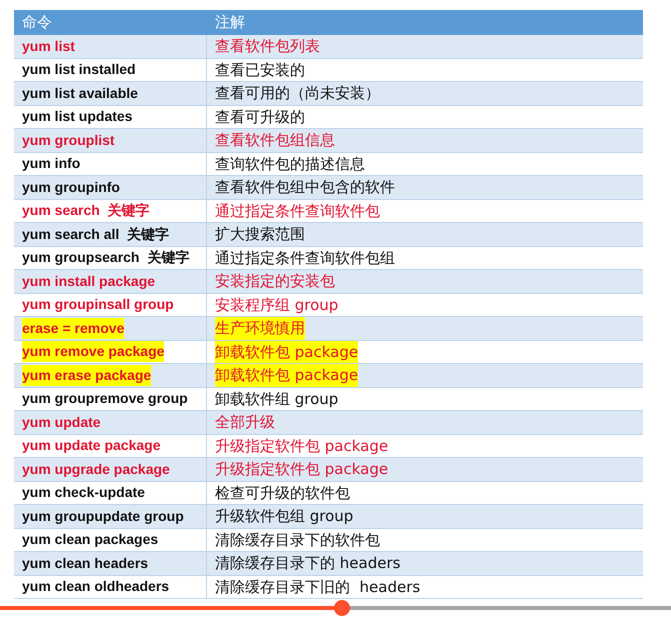 The height and width of the screenshot is (617, 671). What do you see at coordinates (89, 281) in the screenshot?
I see `command-cell-text: yum install package` at bounding box center [89, 281].